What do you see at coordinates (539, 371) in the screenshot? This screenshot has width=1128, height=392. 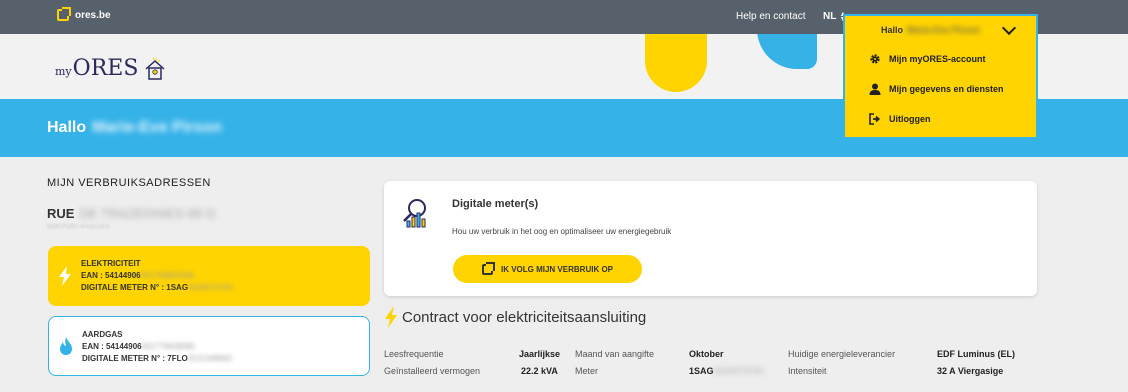 I see `installed-power-value: 22.2 kVA` at bounding box center [539, 371].